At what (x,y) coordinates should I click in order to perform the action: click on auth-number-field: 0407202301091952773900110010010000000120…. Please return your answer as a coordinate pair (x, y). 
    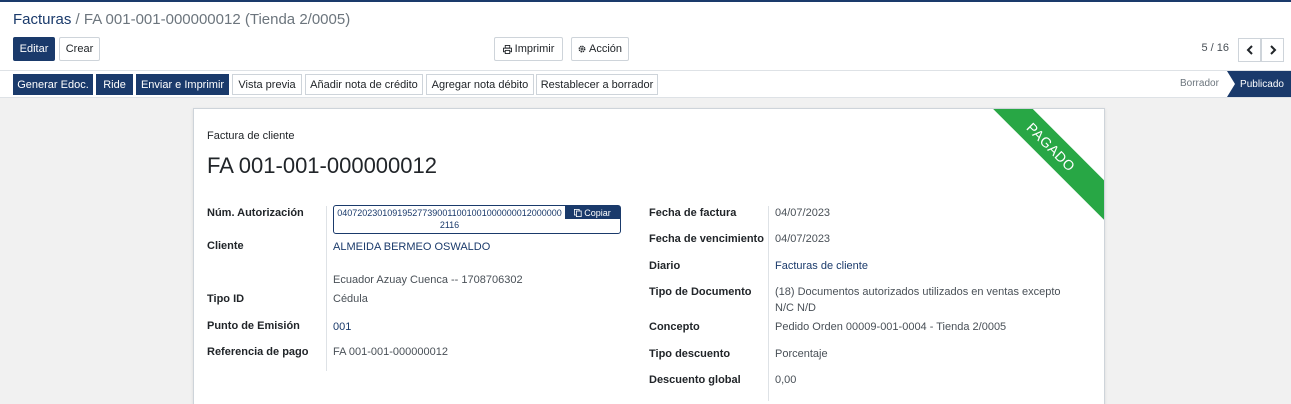
    Looking at the image, I should click on (477, 219).